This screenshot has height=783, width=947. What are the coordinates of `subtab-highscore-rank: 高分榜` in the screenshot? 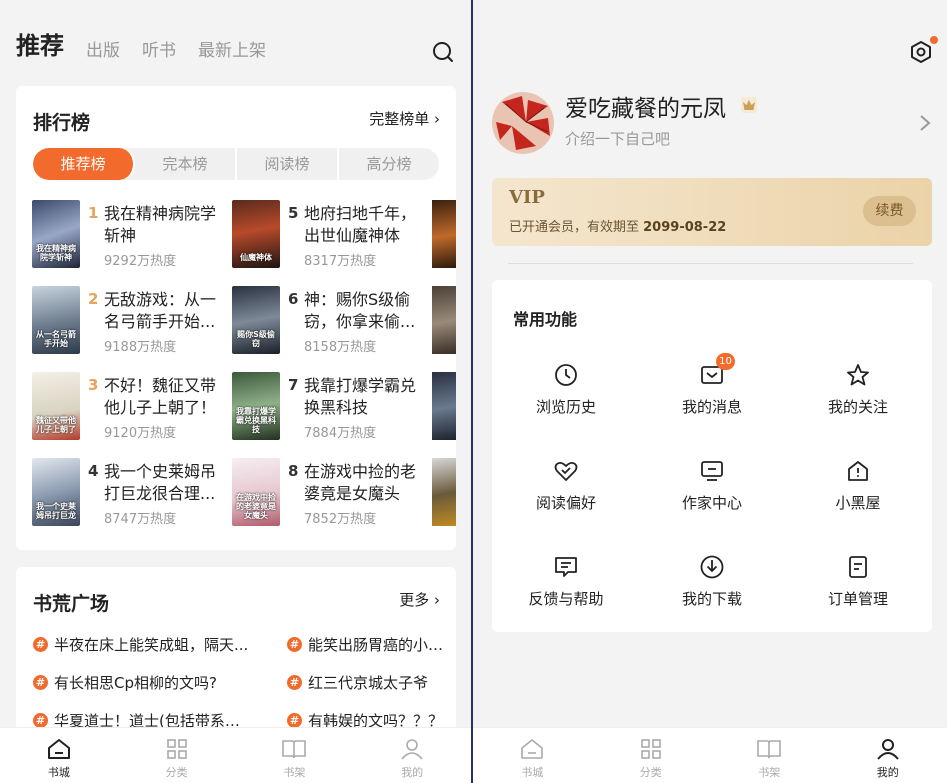 It's located at (389, 164).